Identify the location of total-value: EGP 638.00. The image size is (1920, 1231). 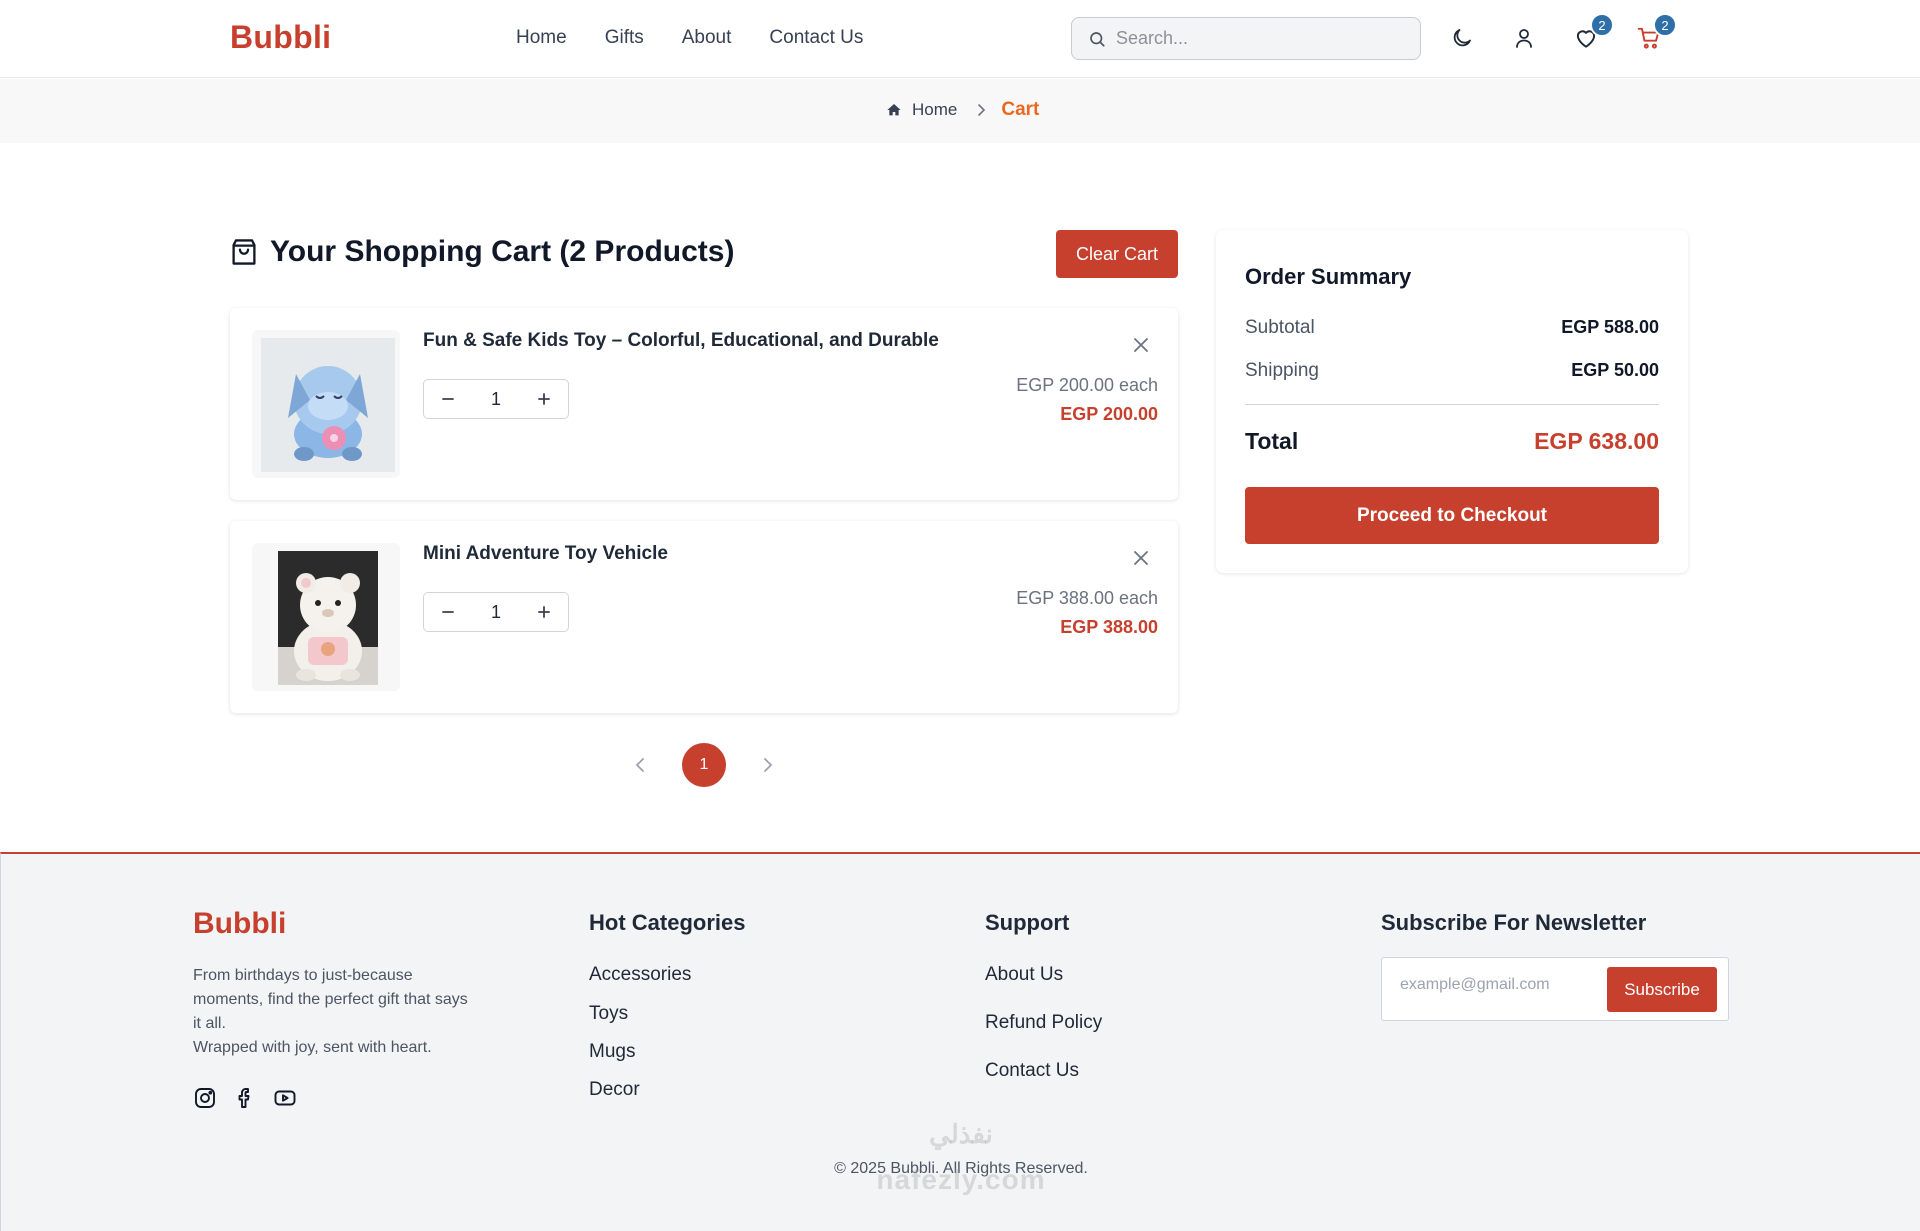
(1596, 441).